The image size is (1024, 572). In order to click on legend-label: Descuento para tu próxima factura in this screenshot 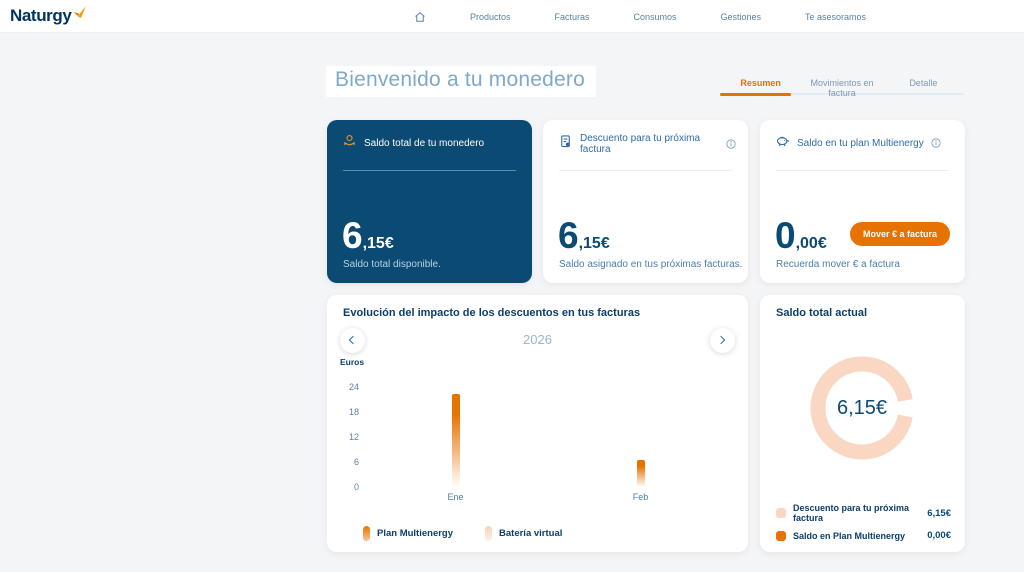, I will do `click(851, 513)`.